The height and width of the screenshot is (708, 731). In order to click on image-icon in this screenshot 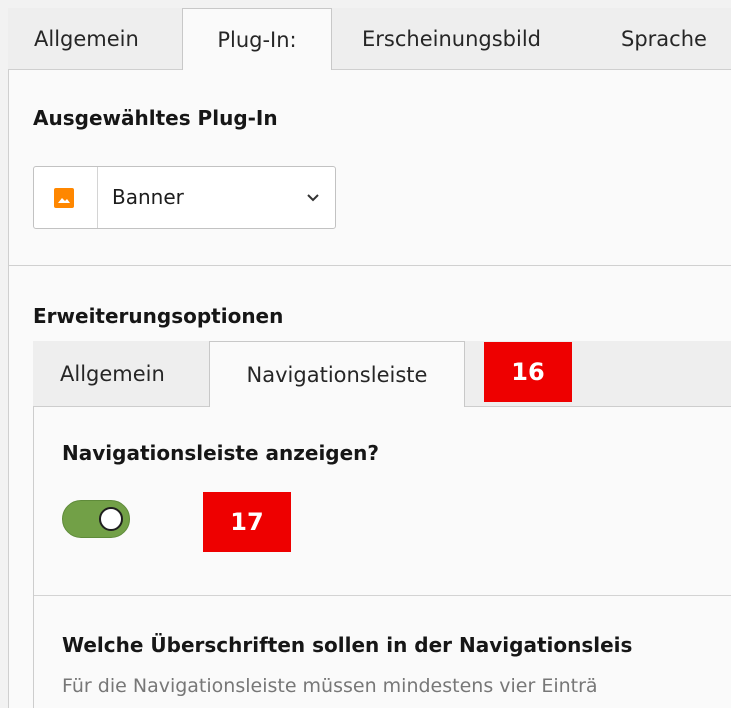, I will do `click(64, 198)`.